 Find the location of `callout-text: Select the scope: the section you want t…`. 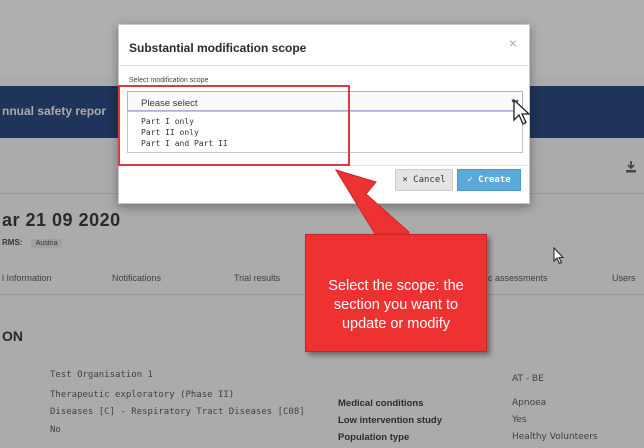

callout-text: Select the scope: the section you want t… is located at coordinates (396, 305).